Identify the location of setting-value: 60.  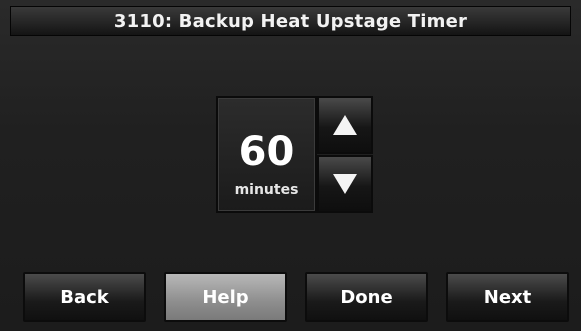
(266, 152).